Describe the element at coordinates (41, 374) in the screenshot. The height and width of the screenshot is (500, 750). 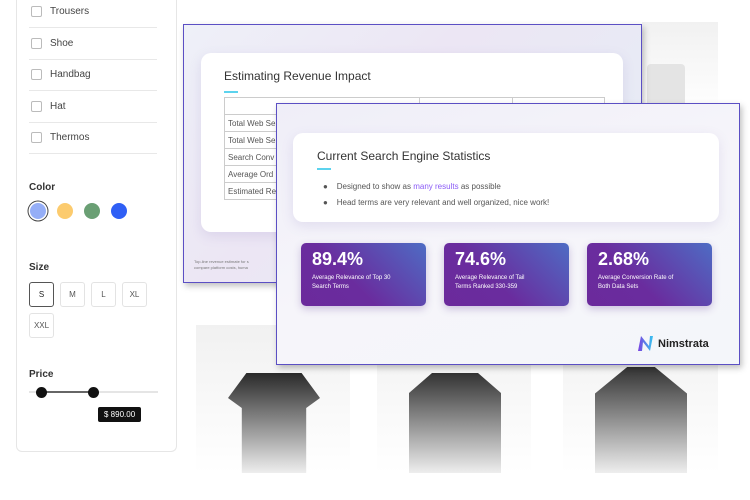
I see `price-label: Price` at that location.